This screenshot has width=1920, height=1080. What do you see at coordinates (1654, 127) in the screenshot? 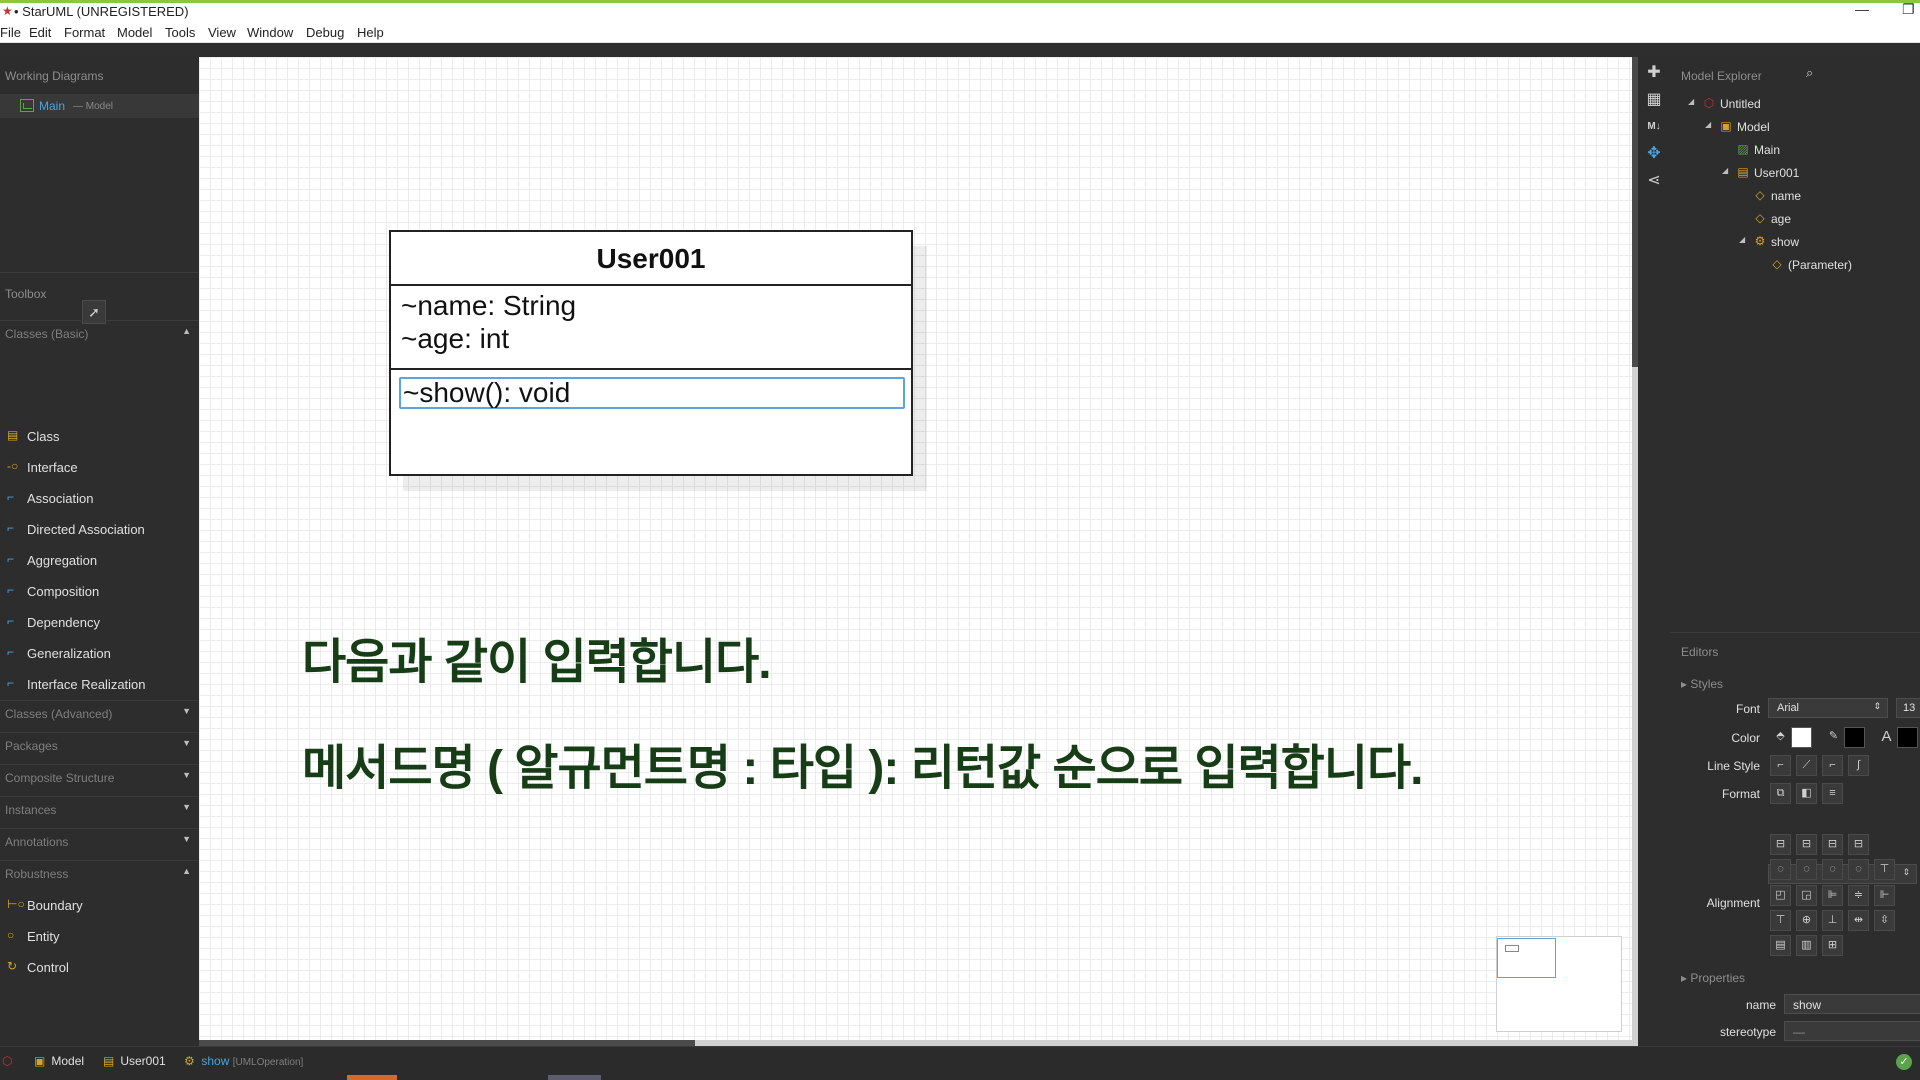
I see `markdown-icon: M↓` at bounding box center [1654, 127].